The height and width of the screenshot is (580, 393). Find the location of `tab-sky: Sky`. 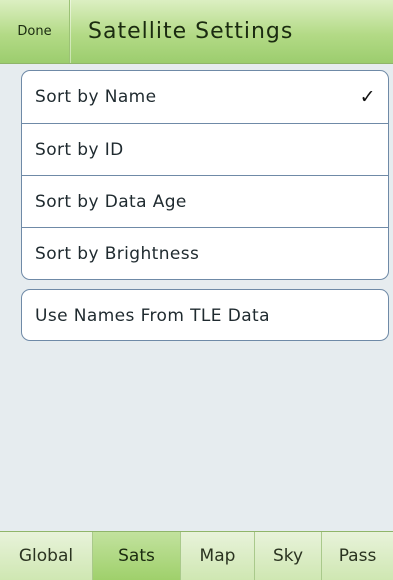

tab-sky: Sky is located at coordinates (288, 556).